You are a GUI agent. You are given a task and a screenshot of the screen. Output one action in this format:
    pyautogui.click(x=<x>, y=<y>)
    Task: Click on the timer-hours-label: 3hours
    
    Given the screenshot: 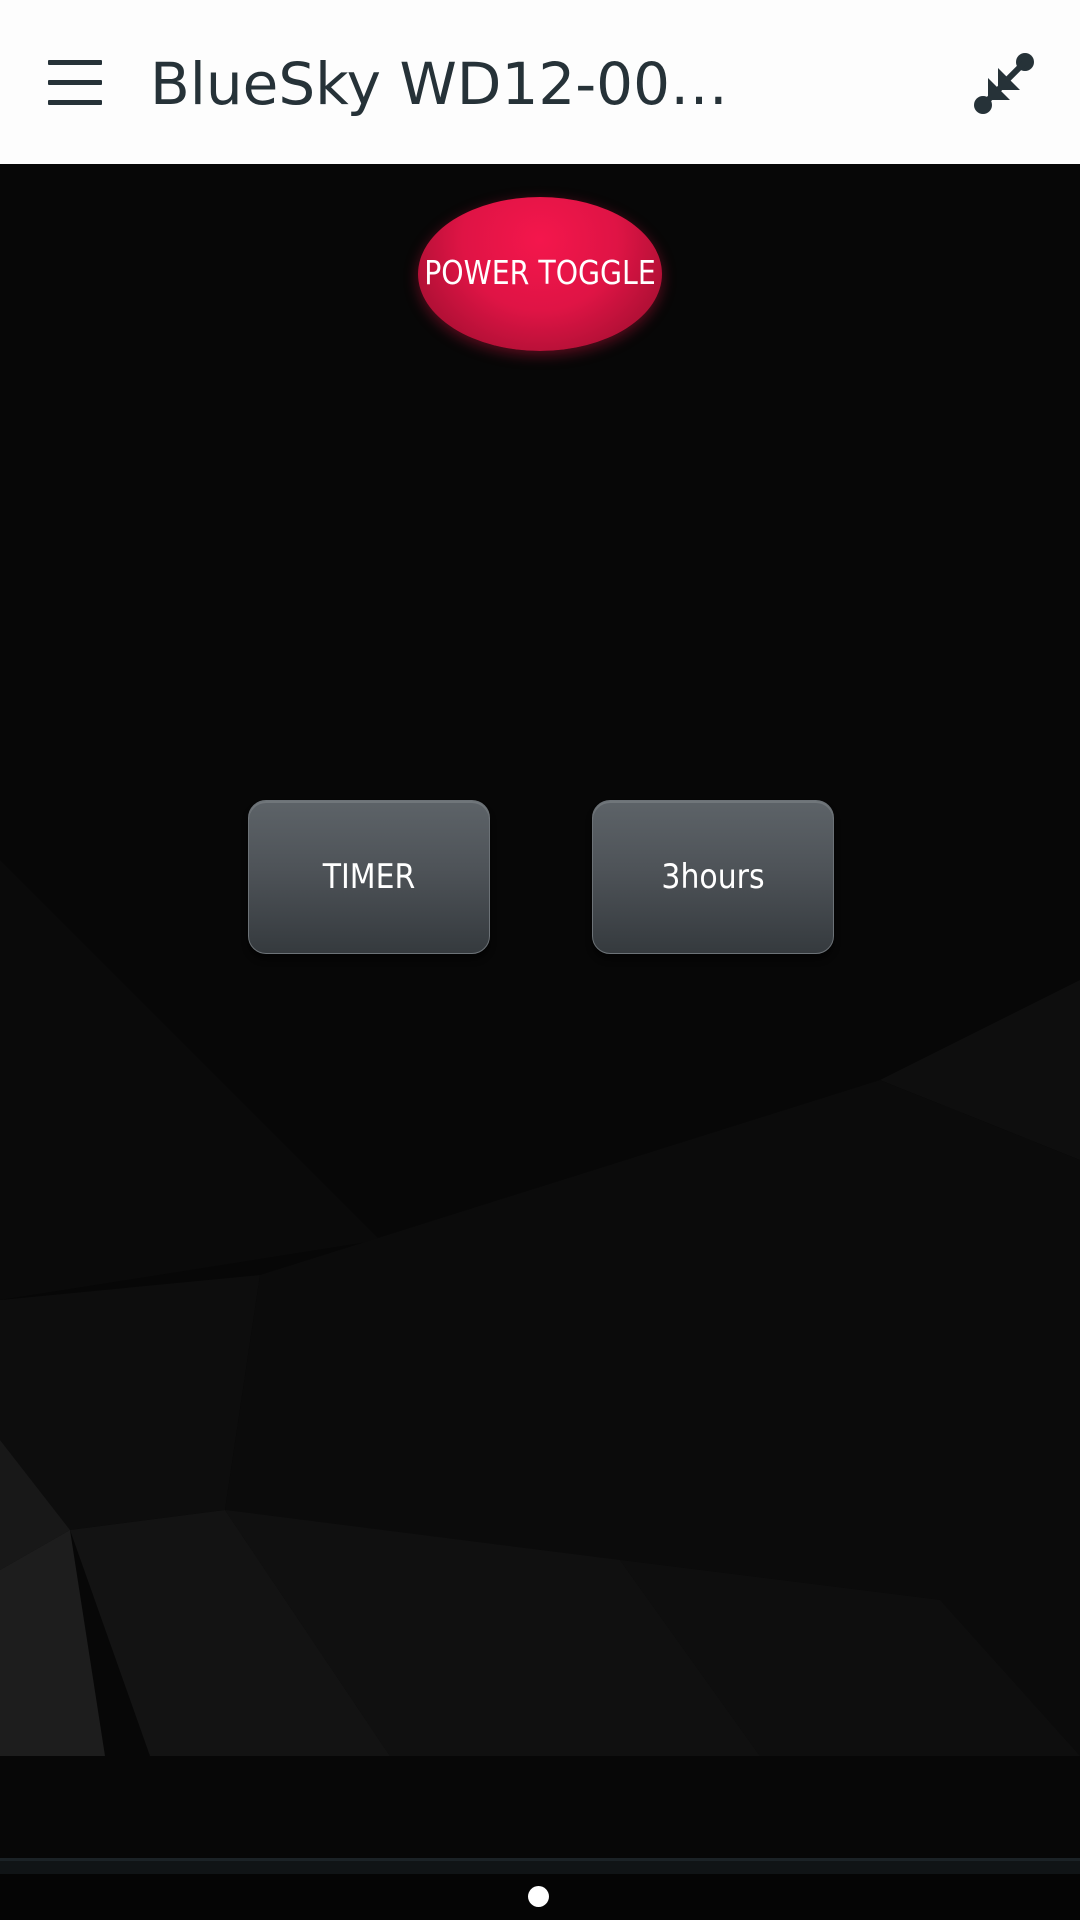 What is the action you would take?
    pyautogui.click(x=713, y=877)
    